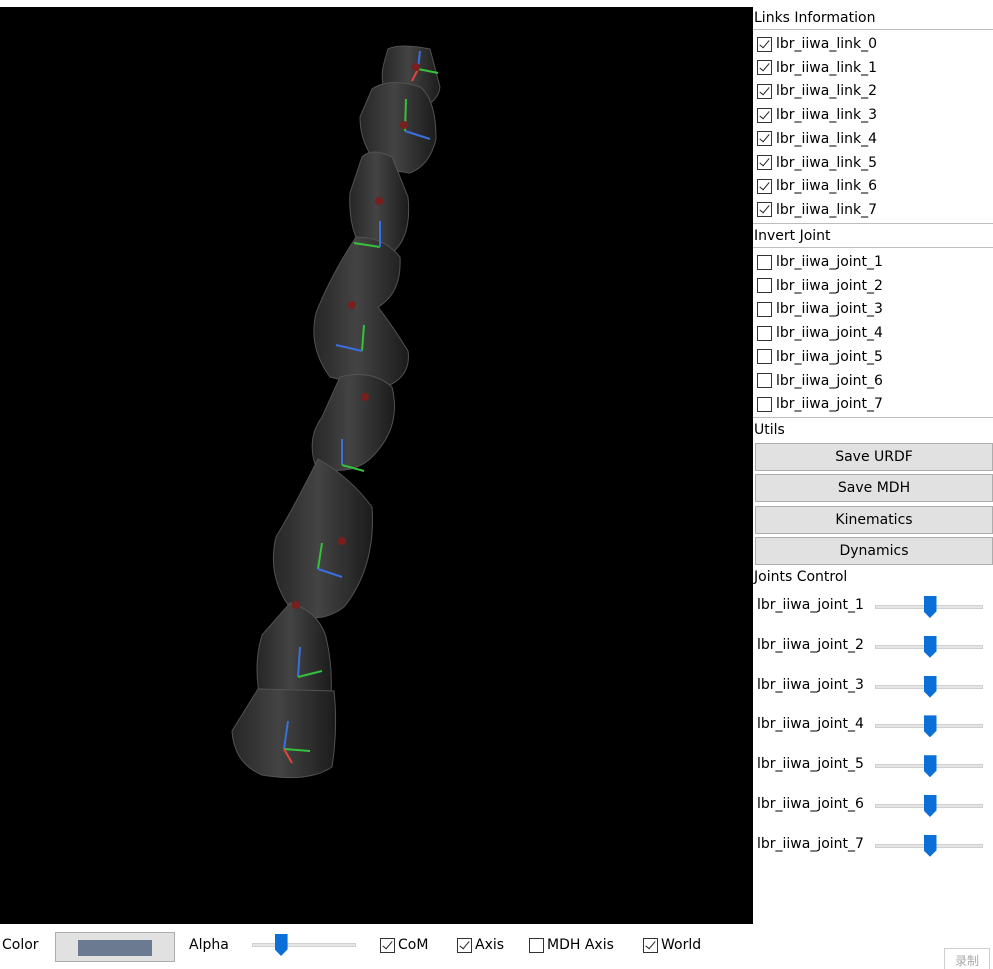 This screenshot has width=993, height=969. I want to click on axis-checkbox-box, so click(464, 945).